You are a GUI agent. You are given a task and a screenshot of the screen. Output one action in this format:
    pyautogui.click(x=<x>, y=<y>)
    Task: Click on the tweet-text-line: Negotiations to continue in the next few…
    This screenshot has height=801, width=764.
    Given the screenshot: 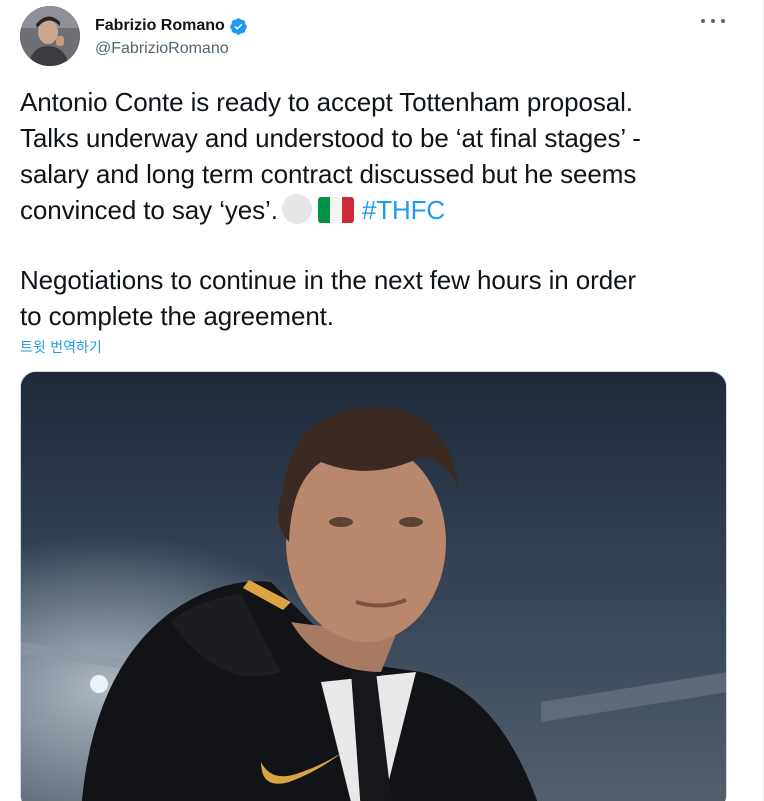 What is the action you would take?
    pyautogui.click(x=328, y=280)
    